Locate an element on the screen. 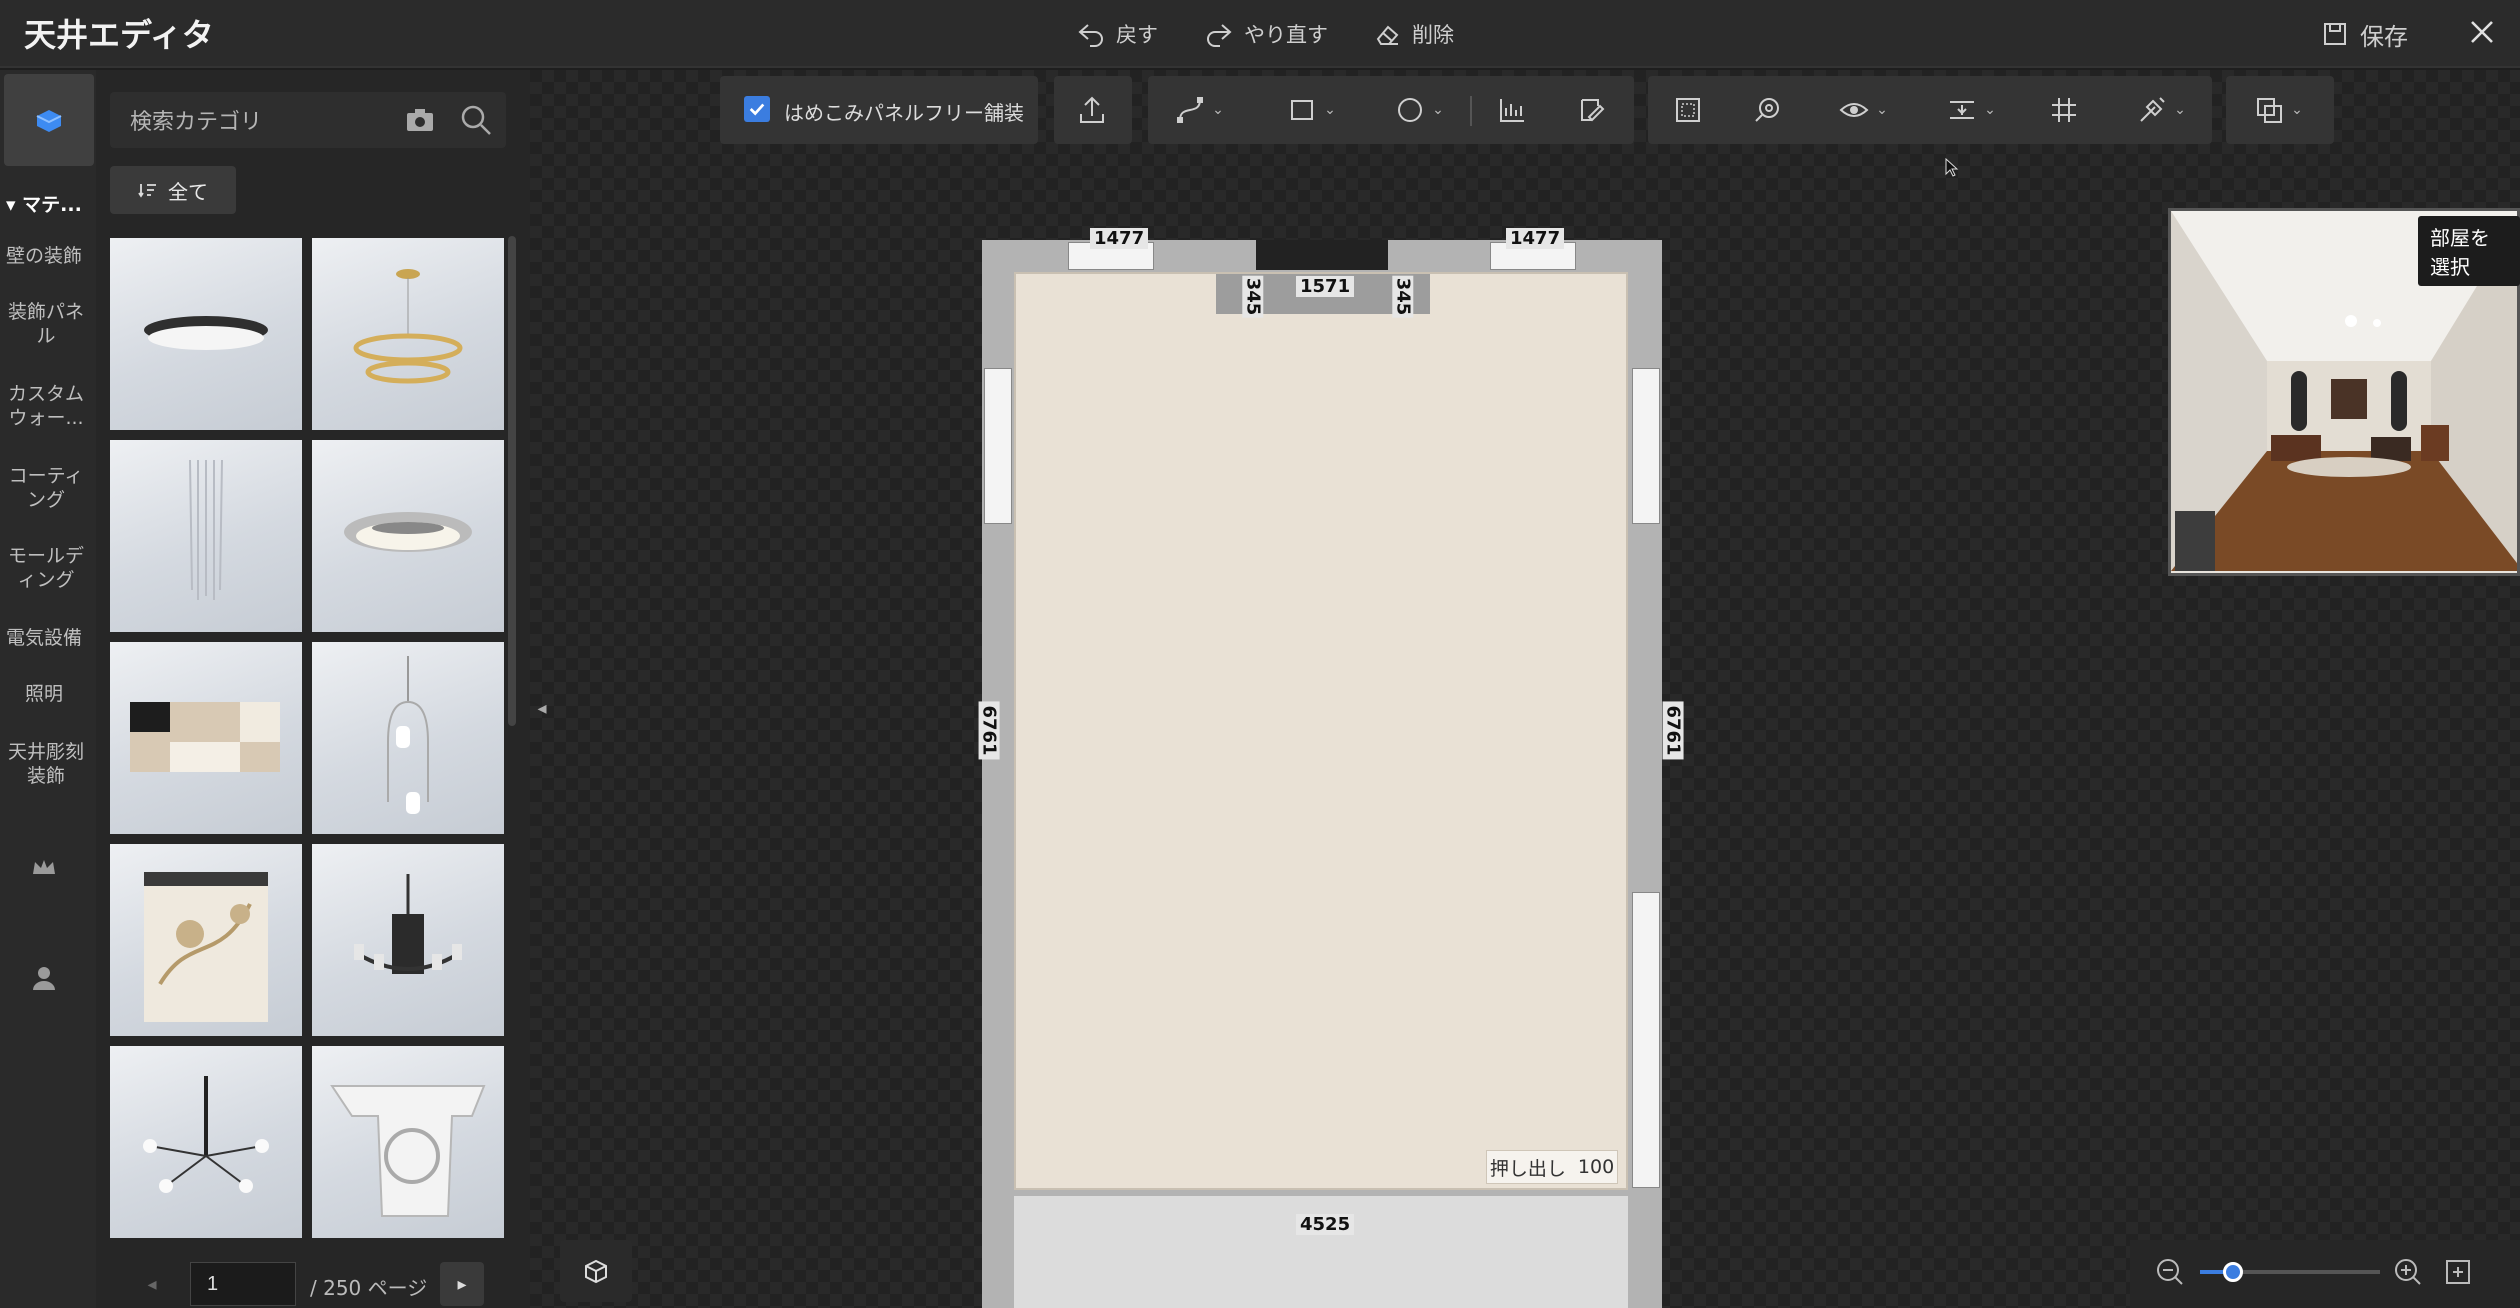  fit-screen-icon is located at coordinates (2458, 1272).